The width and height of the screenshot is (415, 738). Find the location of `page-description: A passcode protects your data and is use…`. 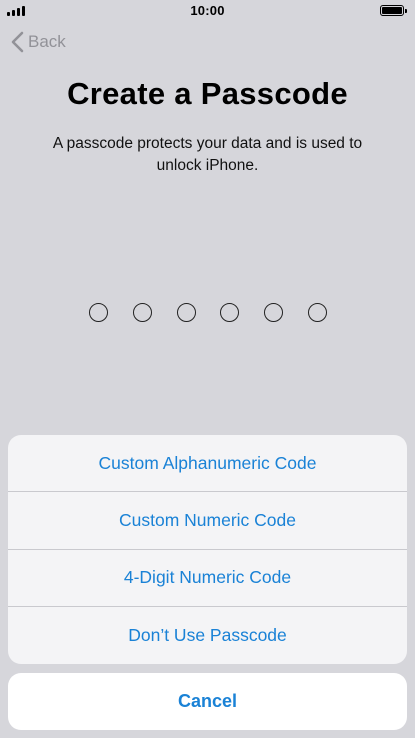

page-description: A passcode protects your data and is use… is located at coordinates (207, 154).